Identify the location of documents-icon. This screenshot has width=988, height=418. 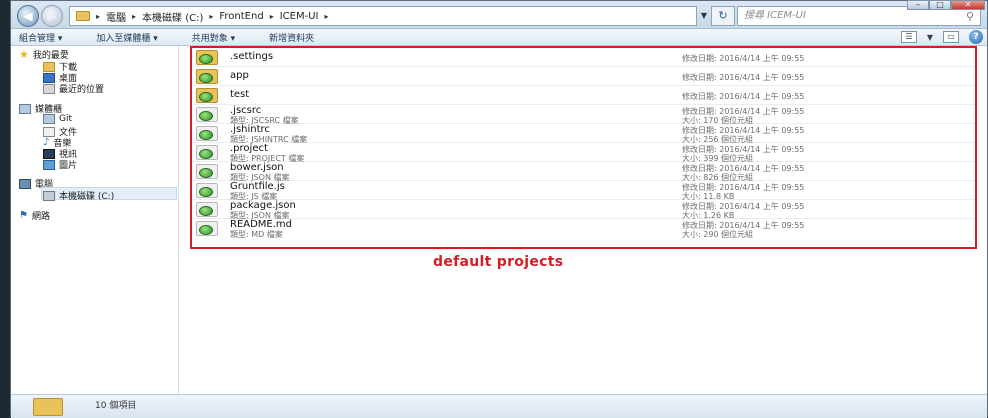
(49, 131).